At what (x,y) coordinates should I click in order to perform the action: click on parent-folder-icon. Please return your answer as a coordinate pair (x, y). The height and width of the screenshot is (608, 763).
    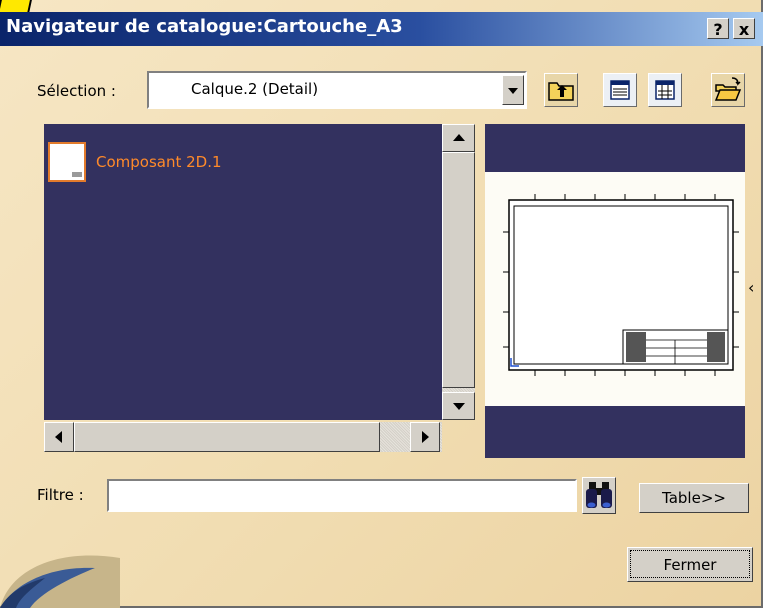
    Looking at the image, I should click on (561, 91).